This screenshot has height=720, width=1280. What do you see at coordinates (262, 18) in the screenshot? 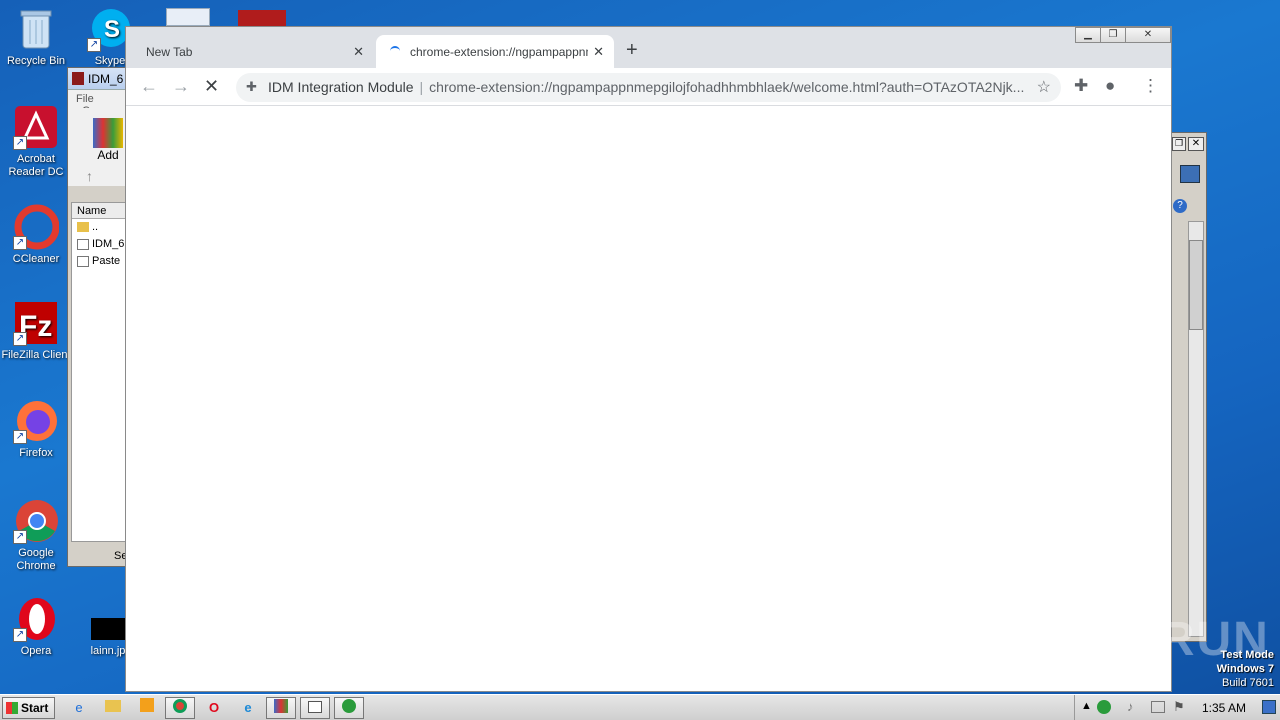
I see `desktop-icon-winrar-archive` at bounding box center [262, 18].